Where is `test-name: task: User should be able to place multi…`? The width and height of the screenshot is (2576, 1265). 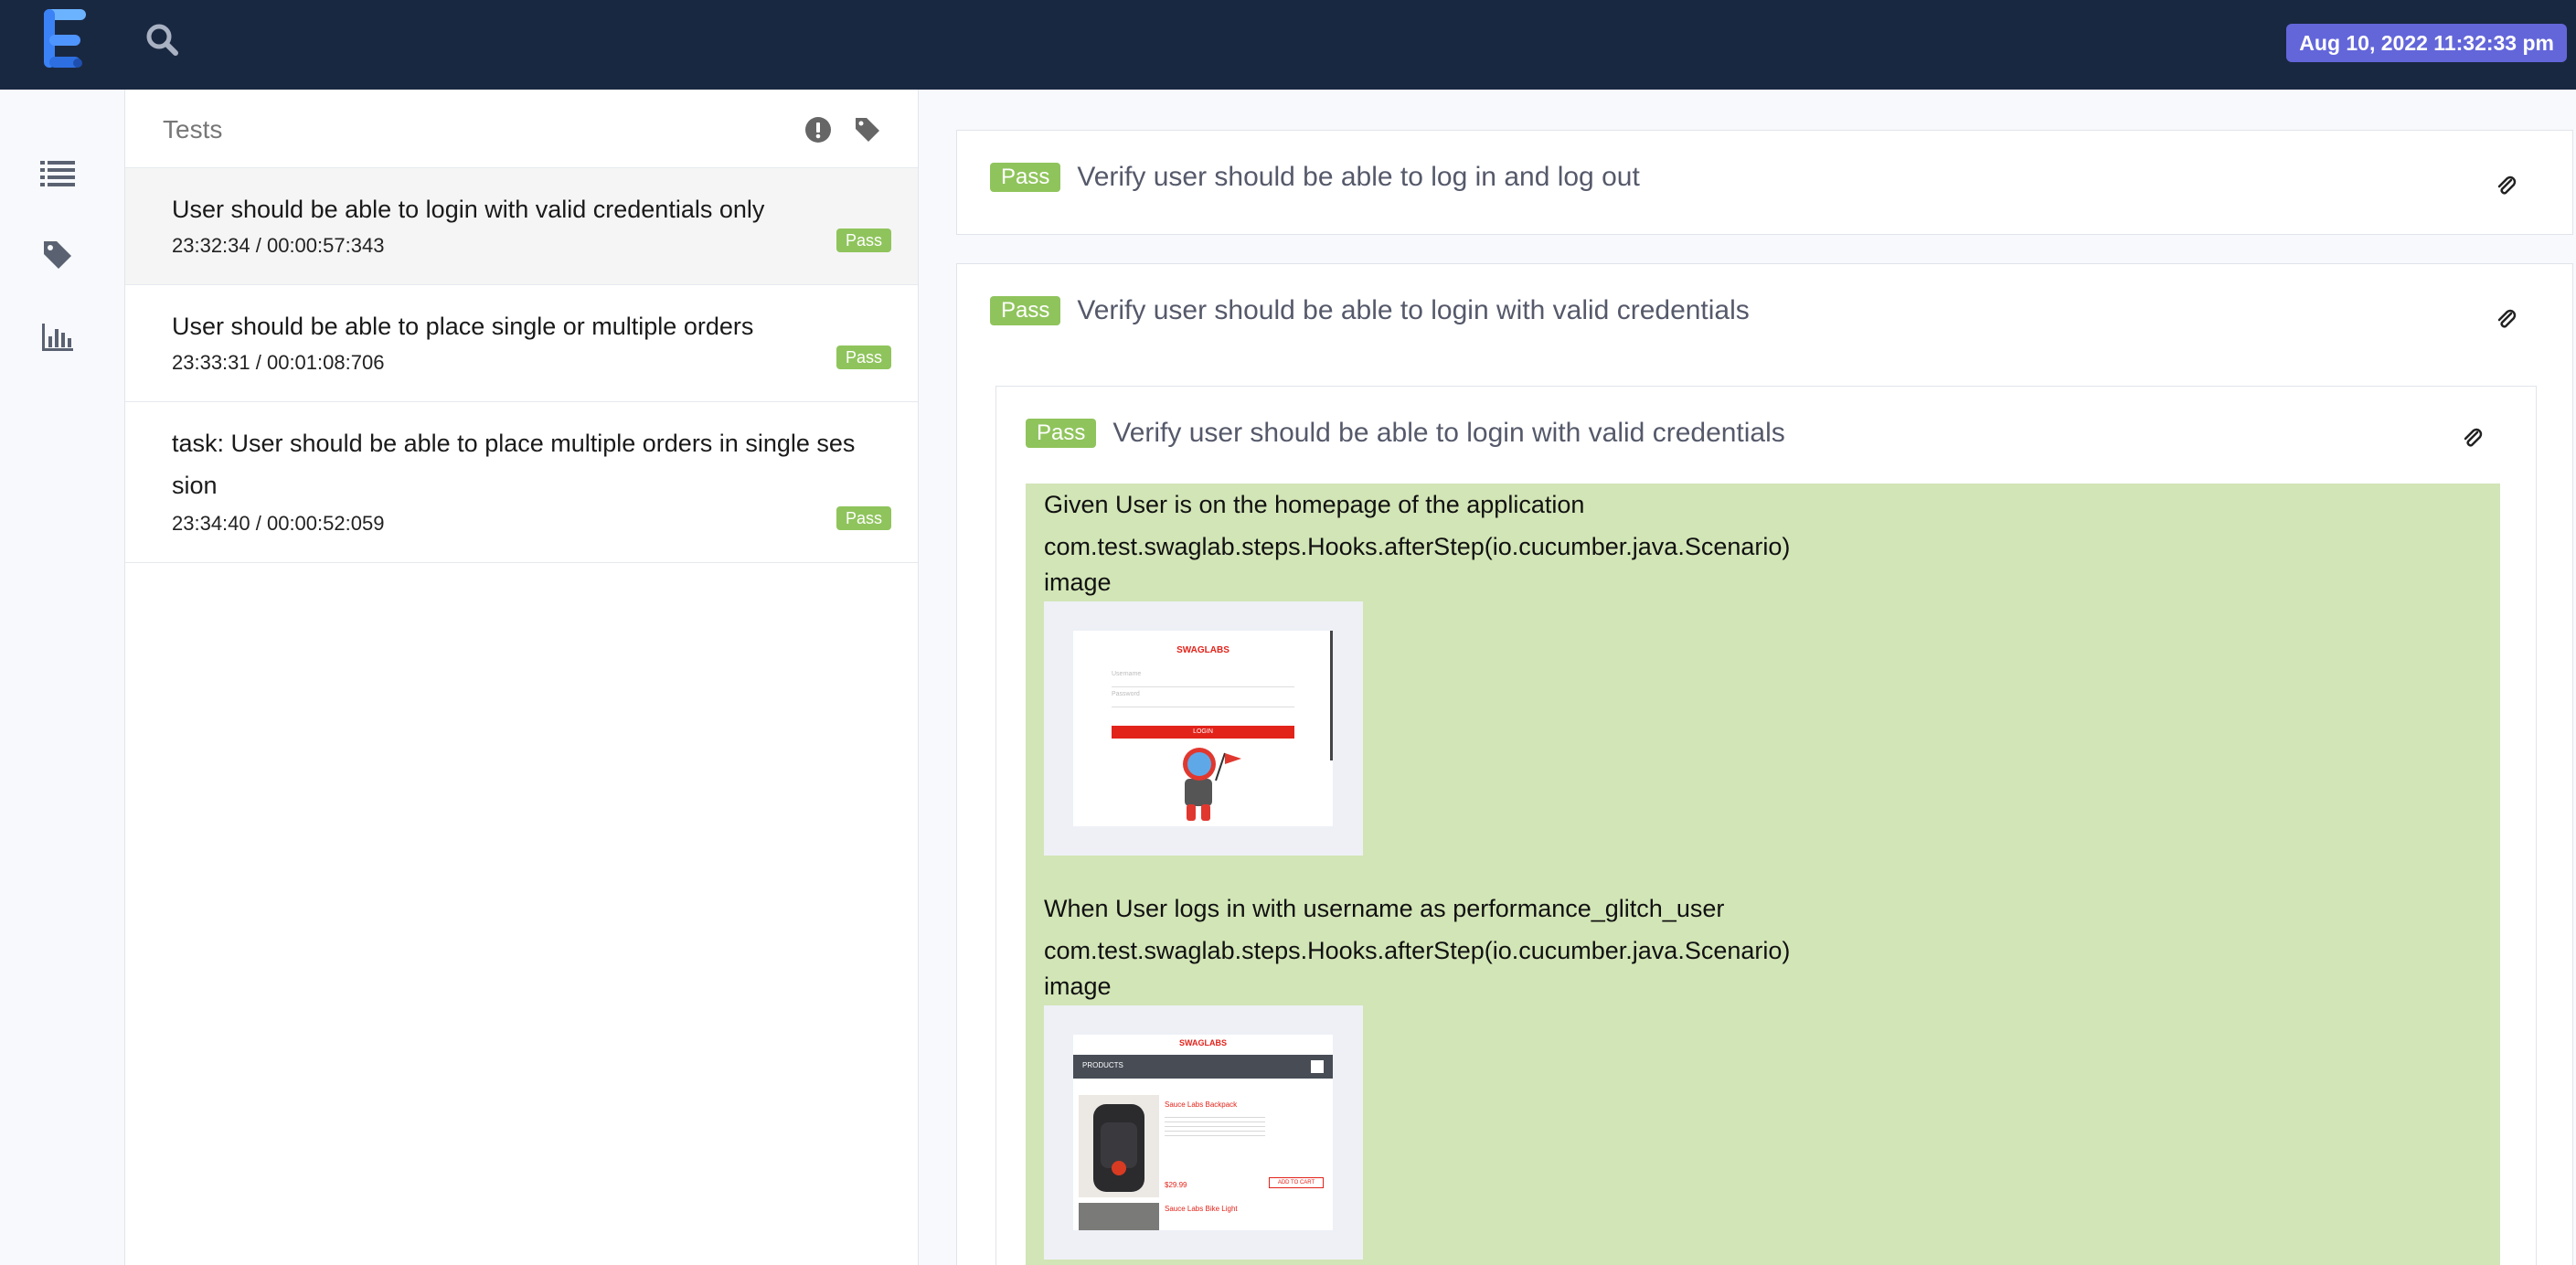 test-name: task: User should be able to place multi… is located at coordinates (514, 464).